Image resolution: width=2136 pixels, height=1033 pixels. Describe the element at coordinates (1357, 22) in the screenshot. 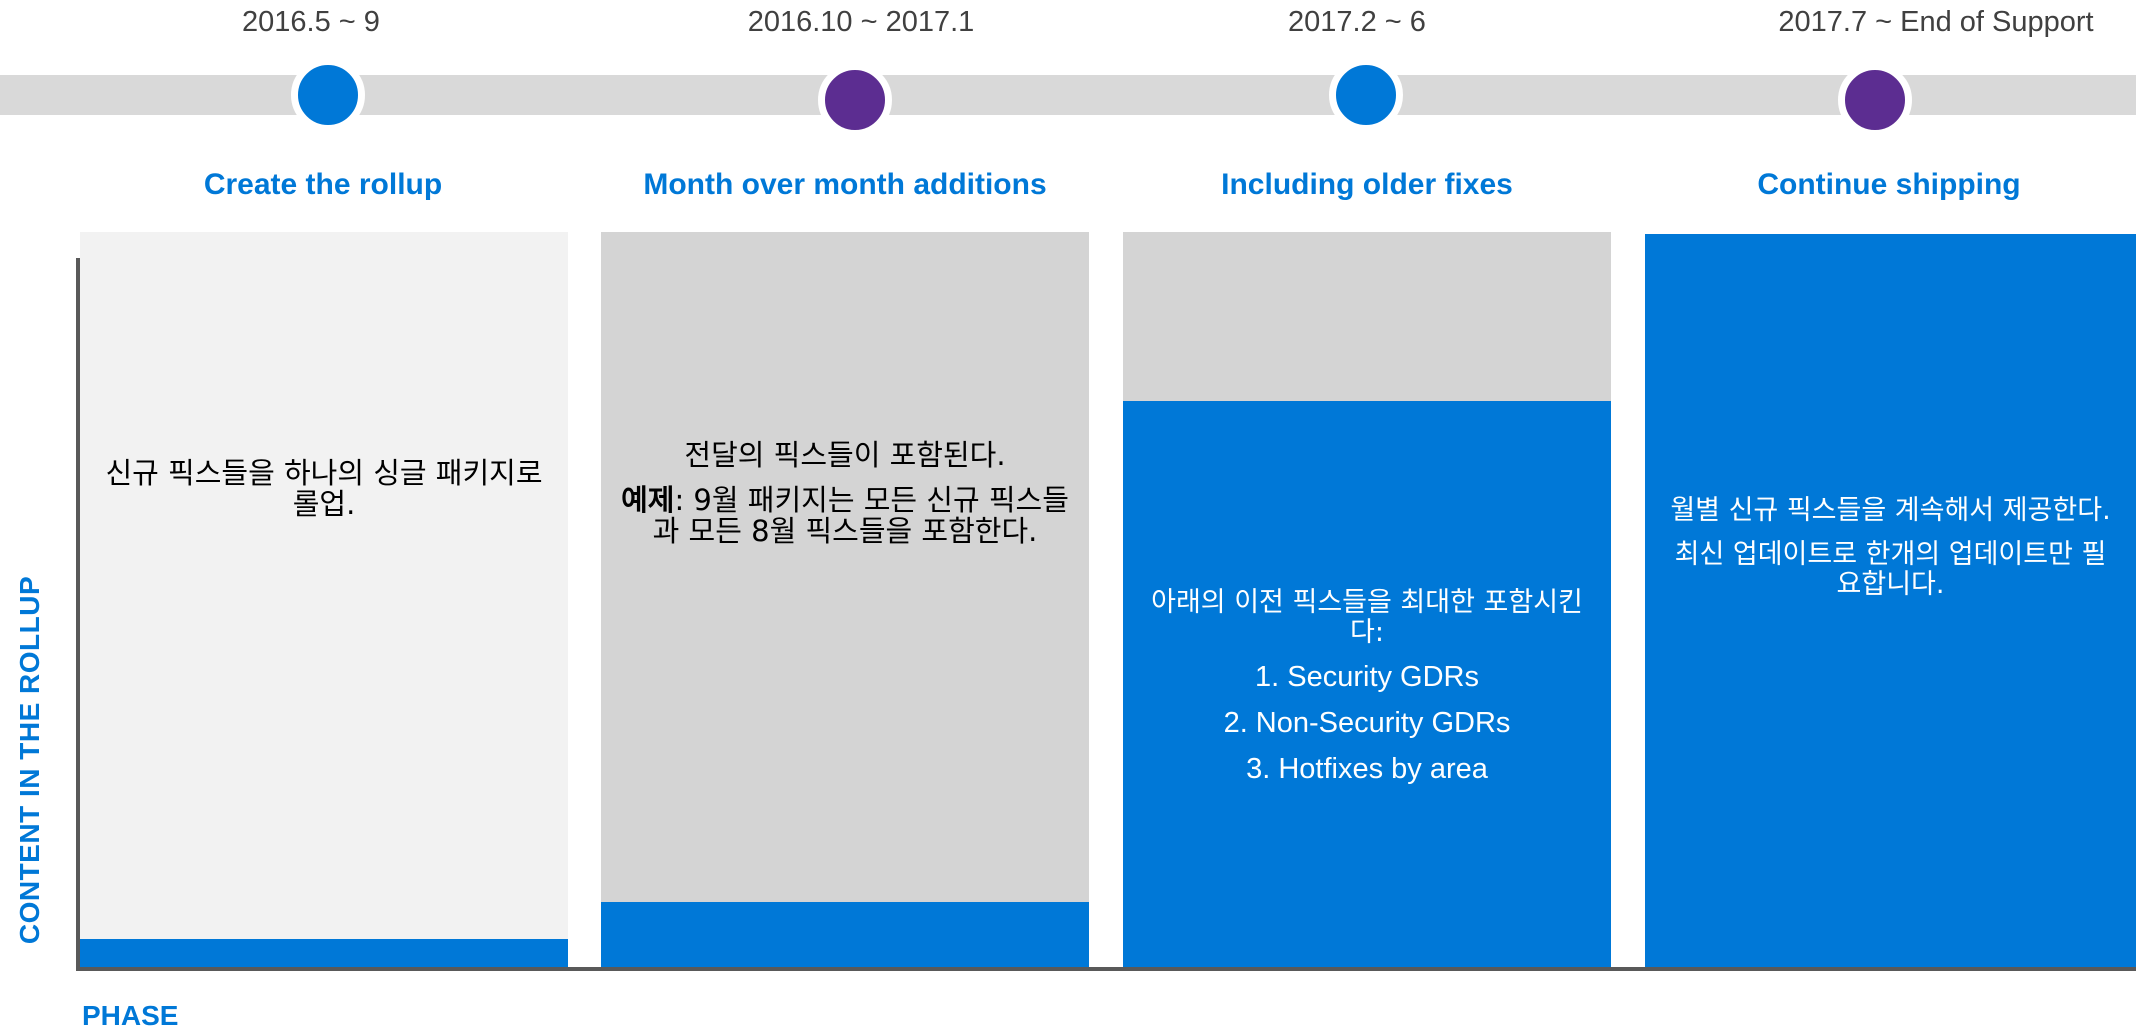

I see `date-label-phase-3: 2017.2 ~ 6` at that location.